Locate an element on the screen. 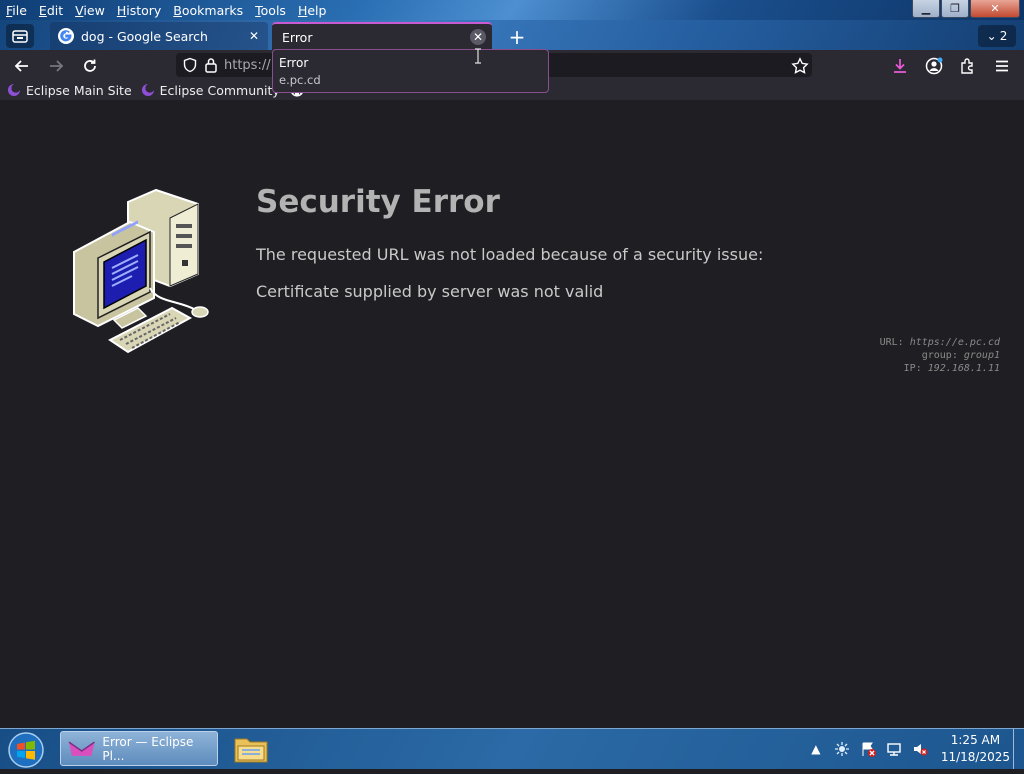  bookmark-label: Eclipse Main Site is located at coordinates (79, 90).